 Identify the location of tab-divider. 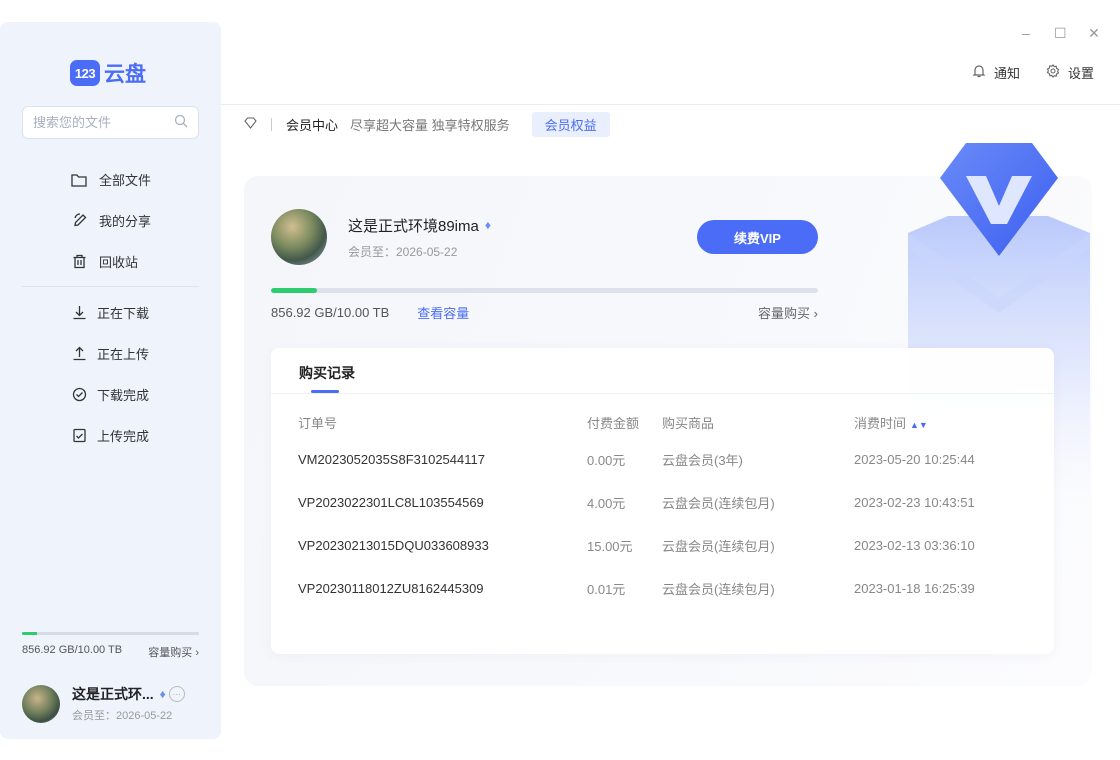
(662, 393).